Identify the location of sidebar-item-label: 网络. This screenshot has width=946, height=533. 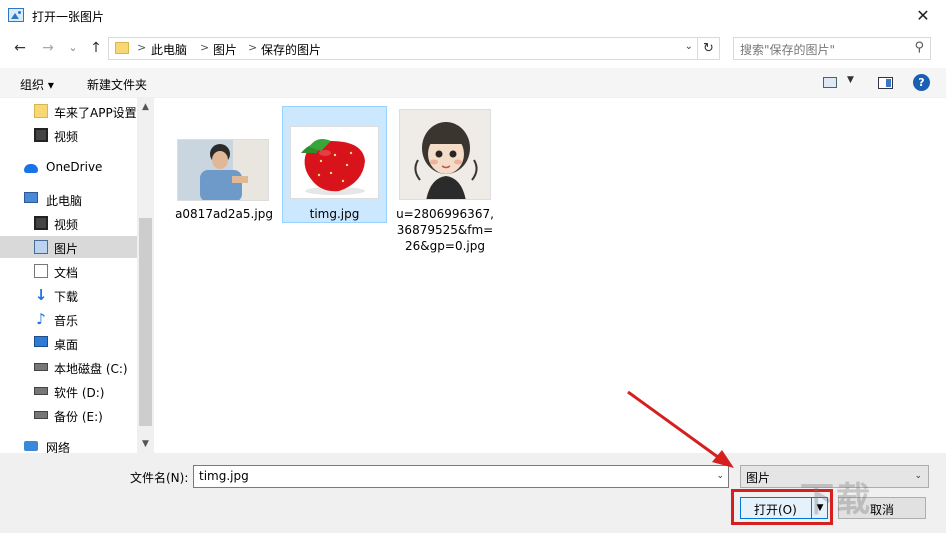
(58, 447).